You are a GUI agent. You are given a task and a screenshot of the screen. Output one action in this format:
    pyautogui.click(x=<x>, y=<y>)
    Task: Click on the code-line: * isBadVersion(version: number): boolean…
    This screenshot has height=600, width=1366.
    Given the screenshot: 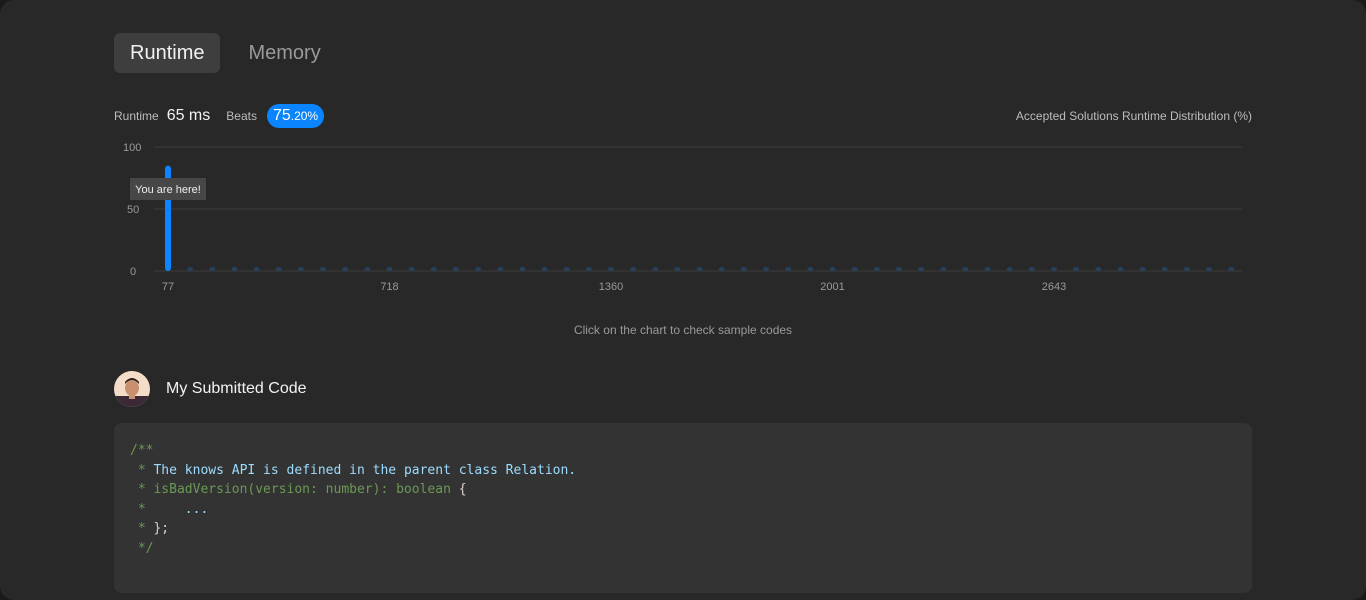 What is the action you would take?
    pyautogui.click(x=683, y=490)
    